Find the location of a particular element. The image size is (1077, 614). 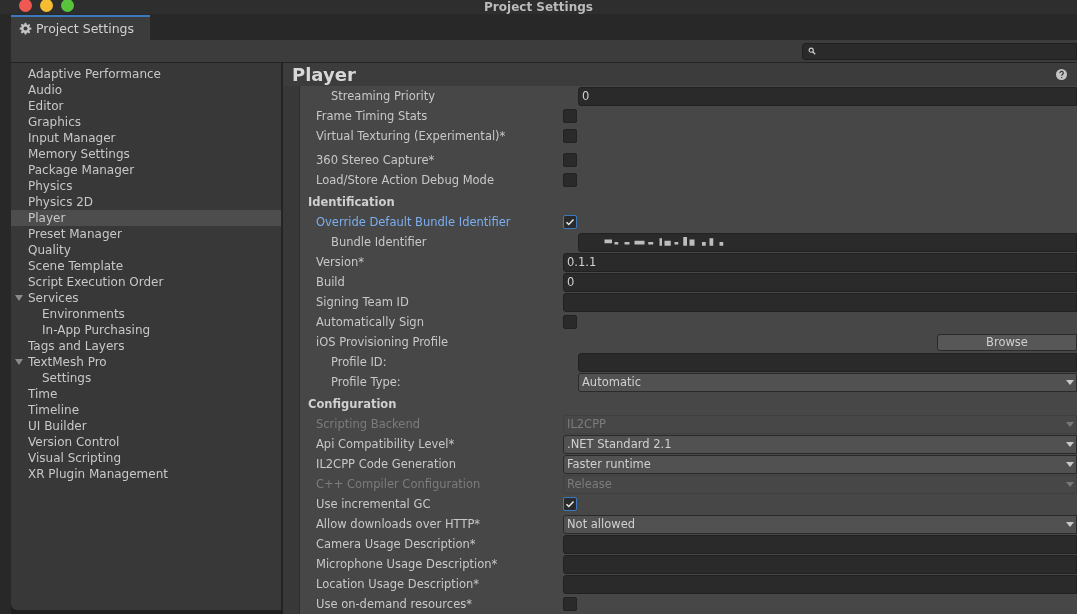

sidebar-item: Scene Template is located at coordinates (146, 266).